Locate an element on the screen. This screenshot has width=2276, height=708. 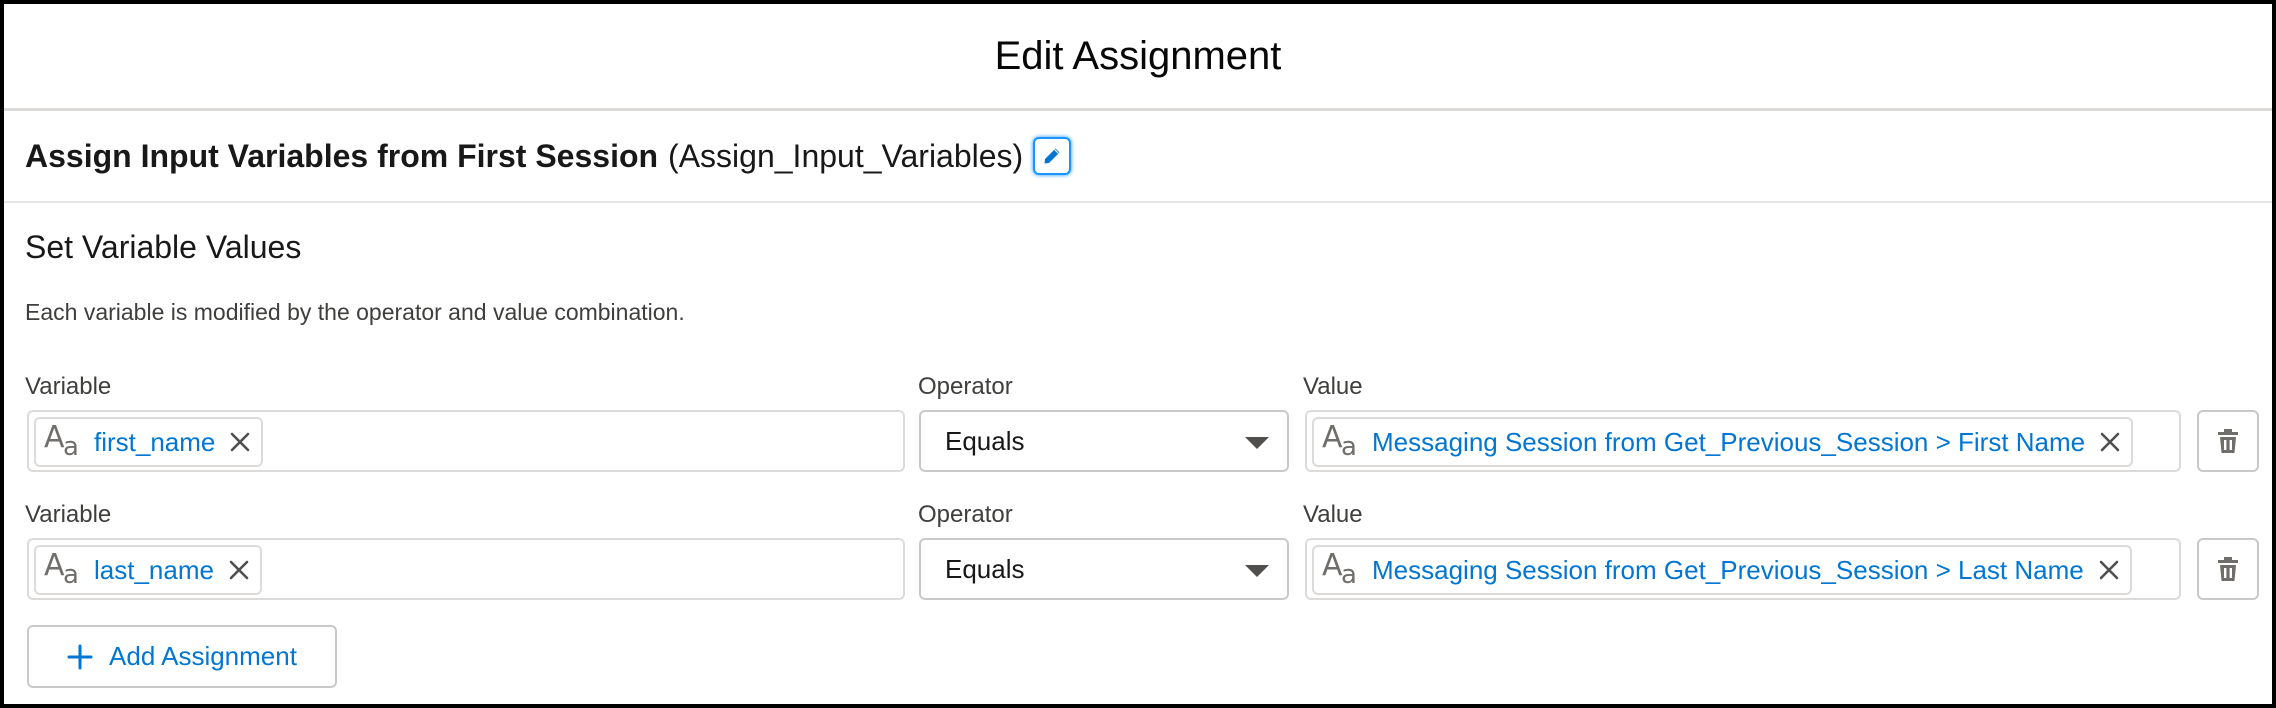
variable-pill: Aa first_name is located at coordinates (149, 442).